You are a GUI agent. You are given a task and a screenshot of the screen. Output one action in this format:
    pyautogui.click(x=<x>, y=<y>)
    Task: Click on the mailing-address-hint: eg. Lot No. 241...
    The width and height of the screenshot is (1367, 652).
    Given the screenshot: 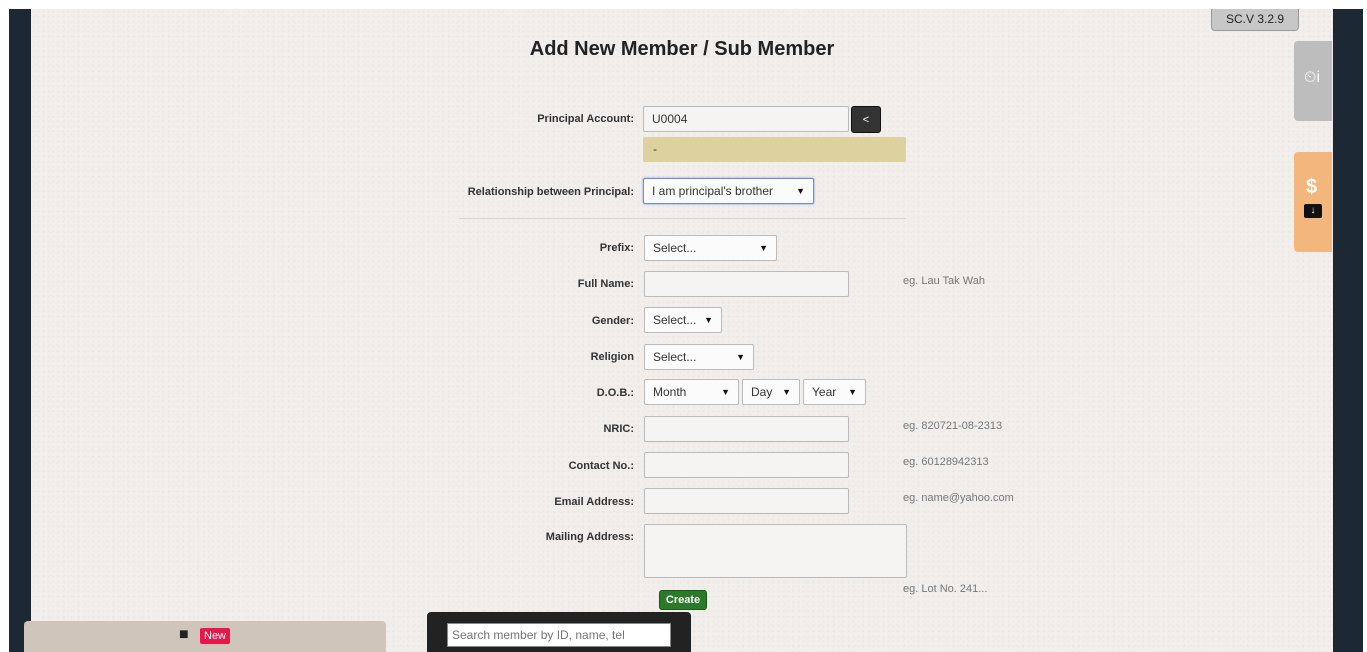 What is the action you would take?
    pyautogui.click(x=945, y=589)
    